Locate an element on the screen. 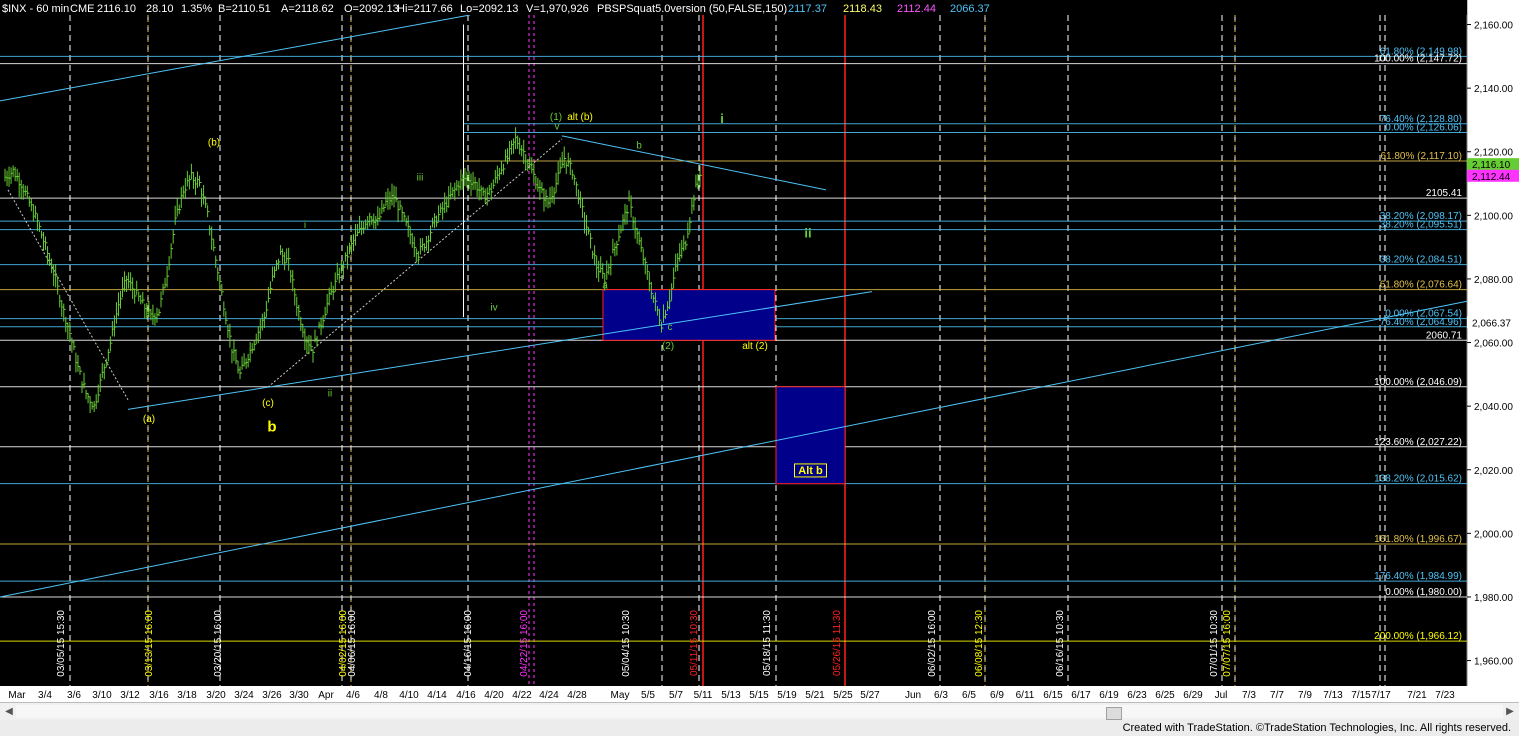 This screenshot has height=736, width=1519. x-tick-label: 6/9 is located at coordinates (997, 695).